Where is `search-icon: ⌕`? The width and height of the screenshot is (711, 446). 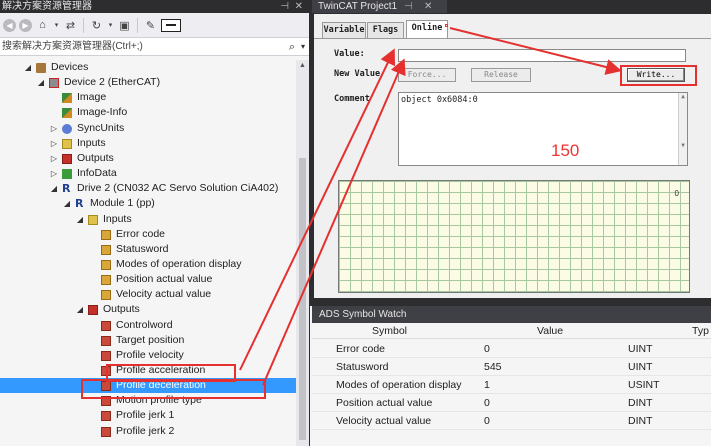
search-icon: ⌕ is located at coordinates (292, 47).